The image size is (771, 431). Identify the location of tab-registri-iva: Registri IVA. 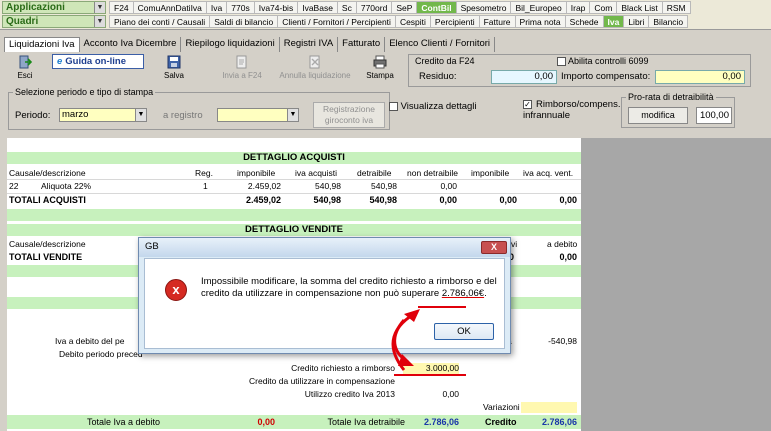
(309, 44).